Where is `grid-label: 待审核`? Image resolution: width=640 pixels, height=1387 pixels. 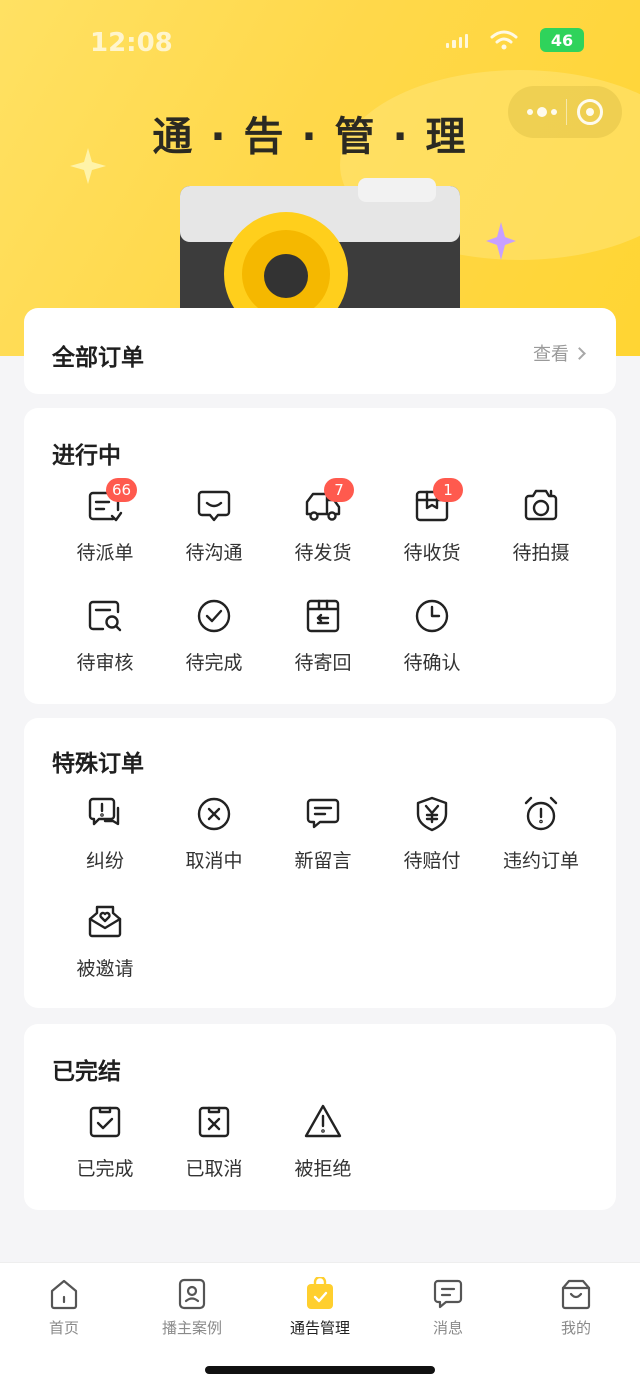 grid-label: 待审核 is located at coordinates (105, 663).